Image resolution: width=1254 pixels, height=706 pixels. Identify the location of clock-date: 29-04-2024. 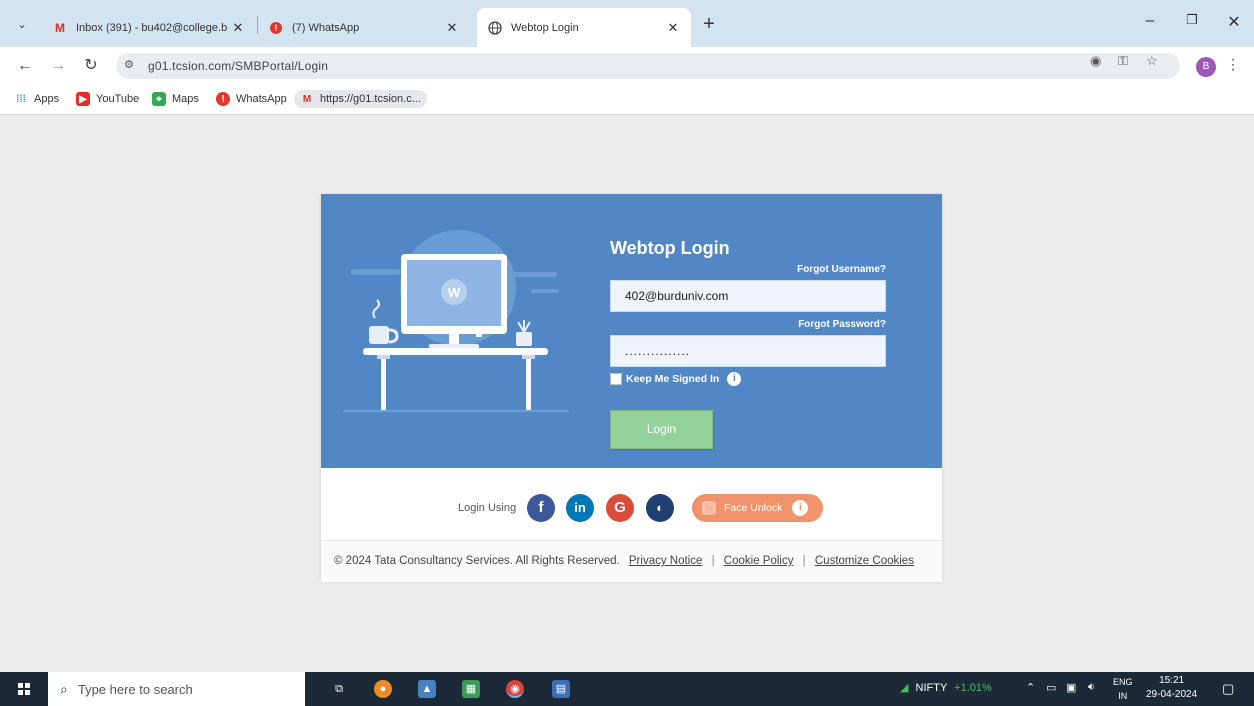
(1172, 694).